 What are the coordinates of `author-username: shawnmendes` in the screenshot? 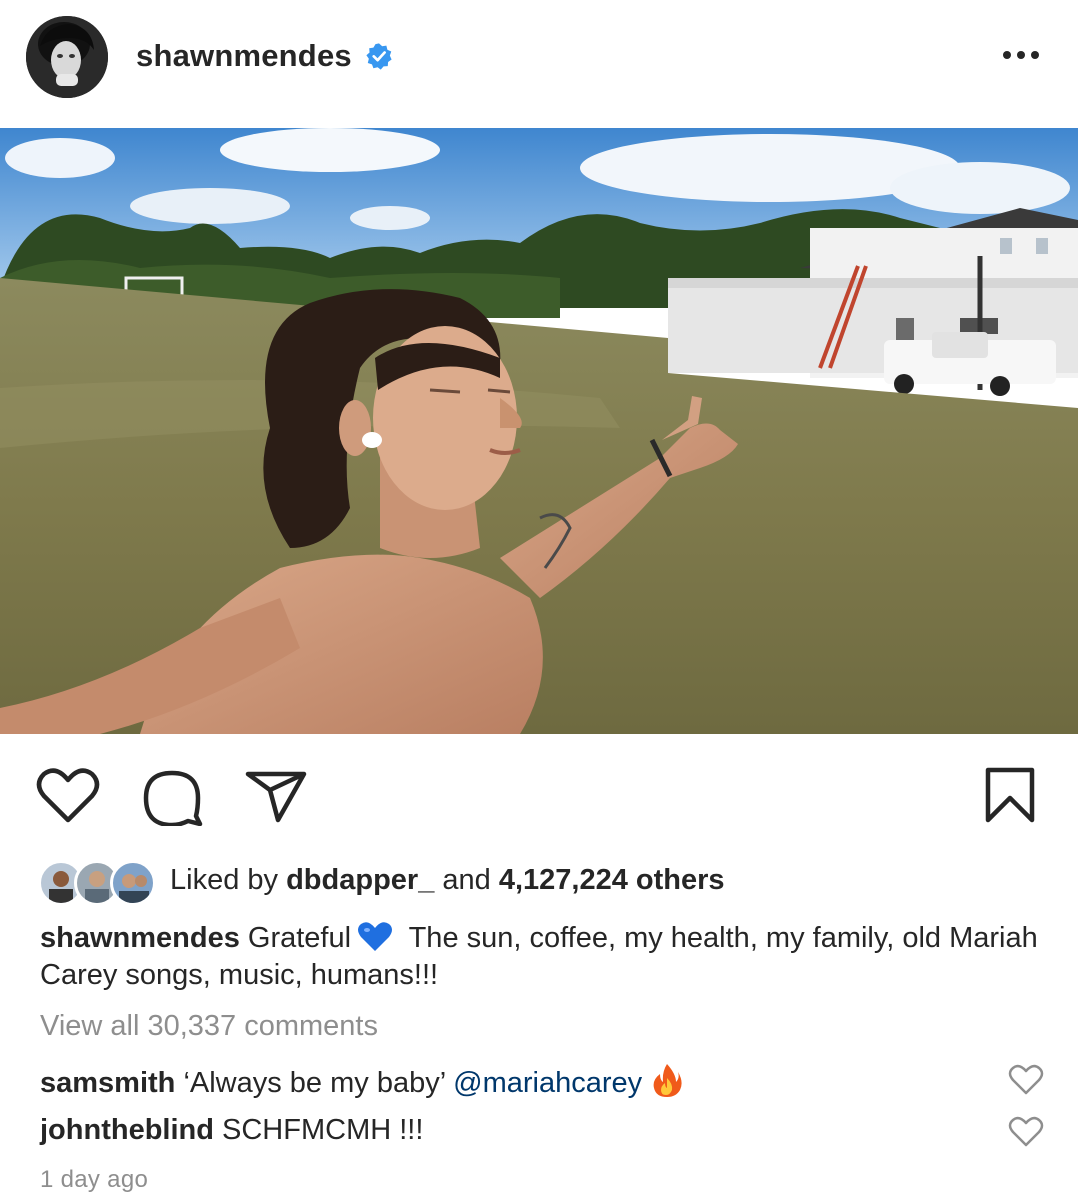 It's located at (244, 56).